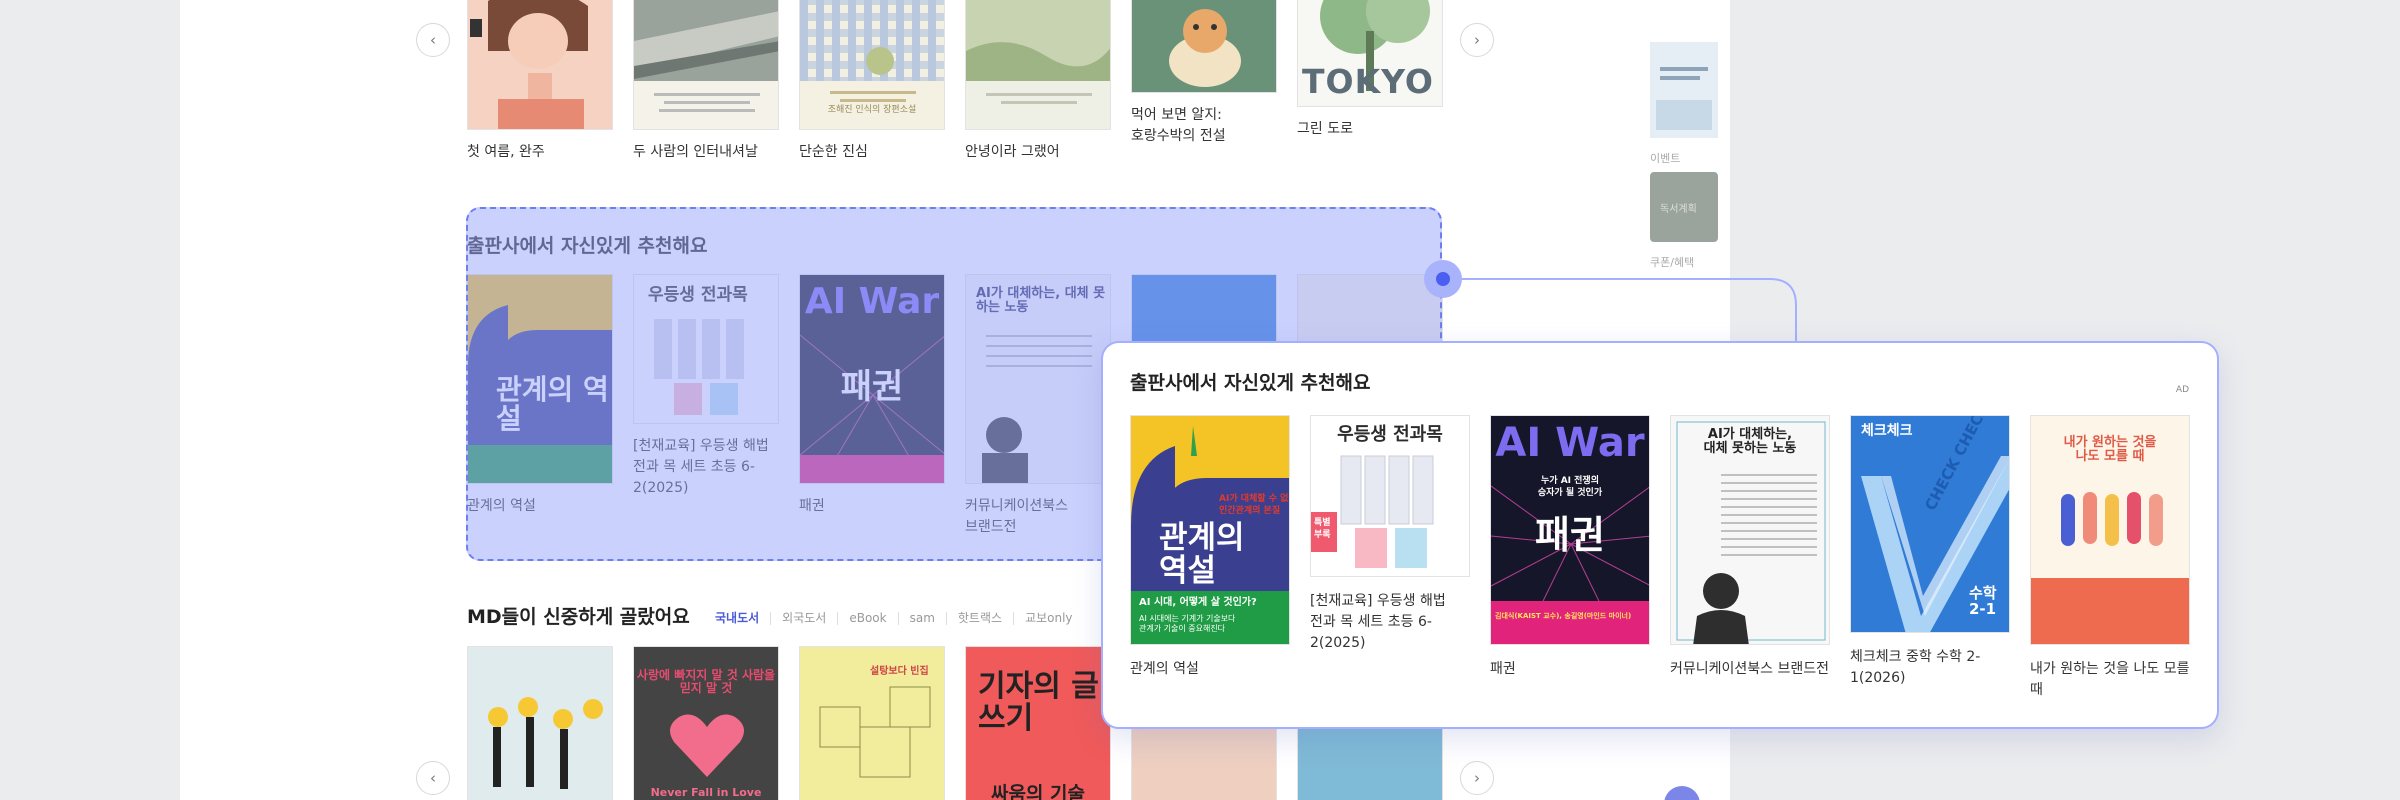 This screenshot has height=800, width=2400. What do you see at coordinates (2110, 530) in the screenshot?
I see `book-cover: 내가 원하는 것을 나도 모를 때` at bounding box center [2110, 530].